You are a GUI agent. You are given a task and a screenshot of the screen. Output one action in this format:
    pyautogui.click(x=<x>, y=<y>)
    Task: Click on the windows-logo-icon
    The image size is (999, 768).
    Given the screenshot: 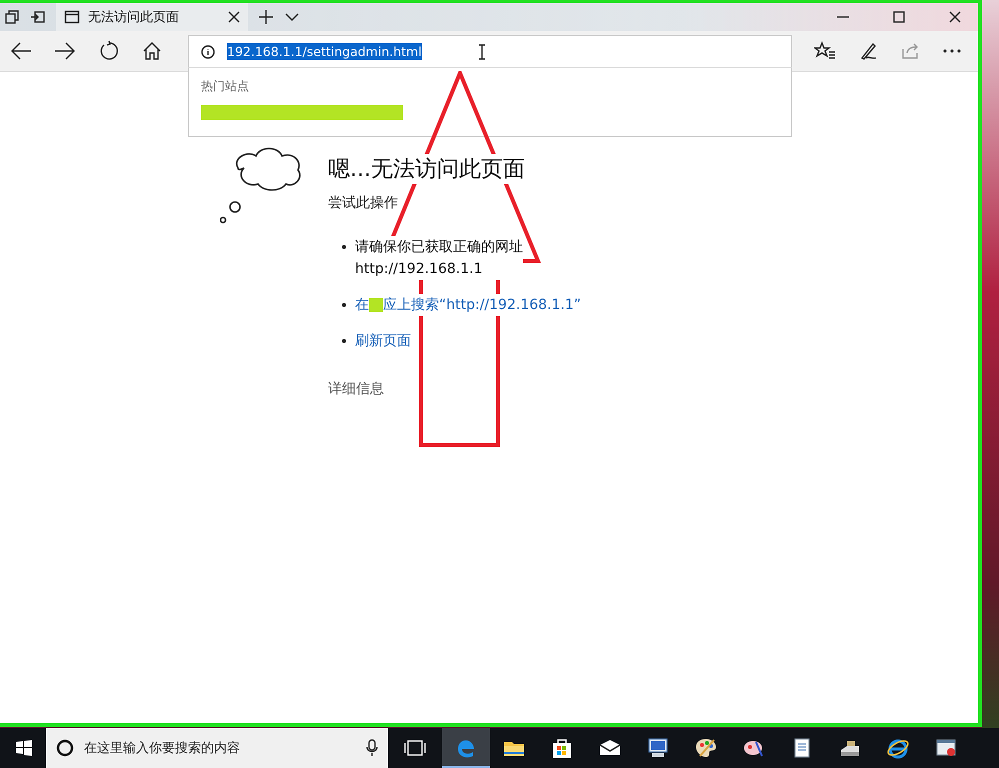 What is the action you would take?
    pyautogui.click(x=24, y=748)
    